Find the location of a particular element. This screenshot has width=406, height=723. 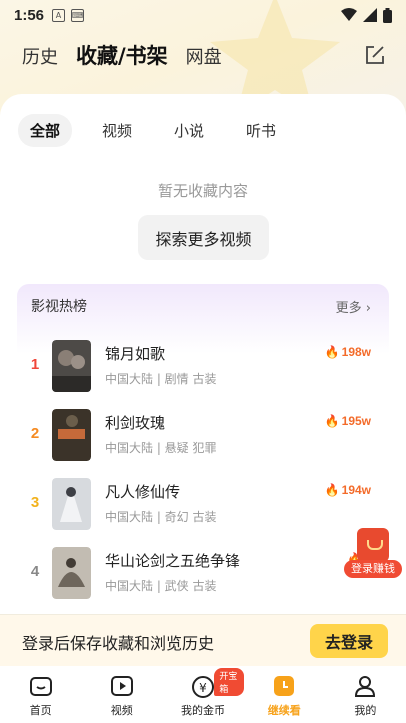

explore-more-button: 探索更多视频 is located at coordinates (203, 237).